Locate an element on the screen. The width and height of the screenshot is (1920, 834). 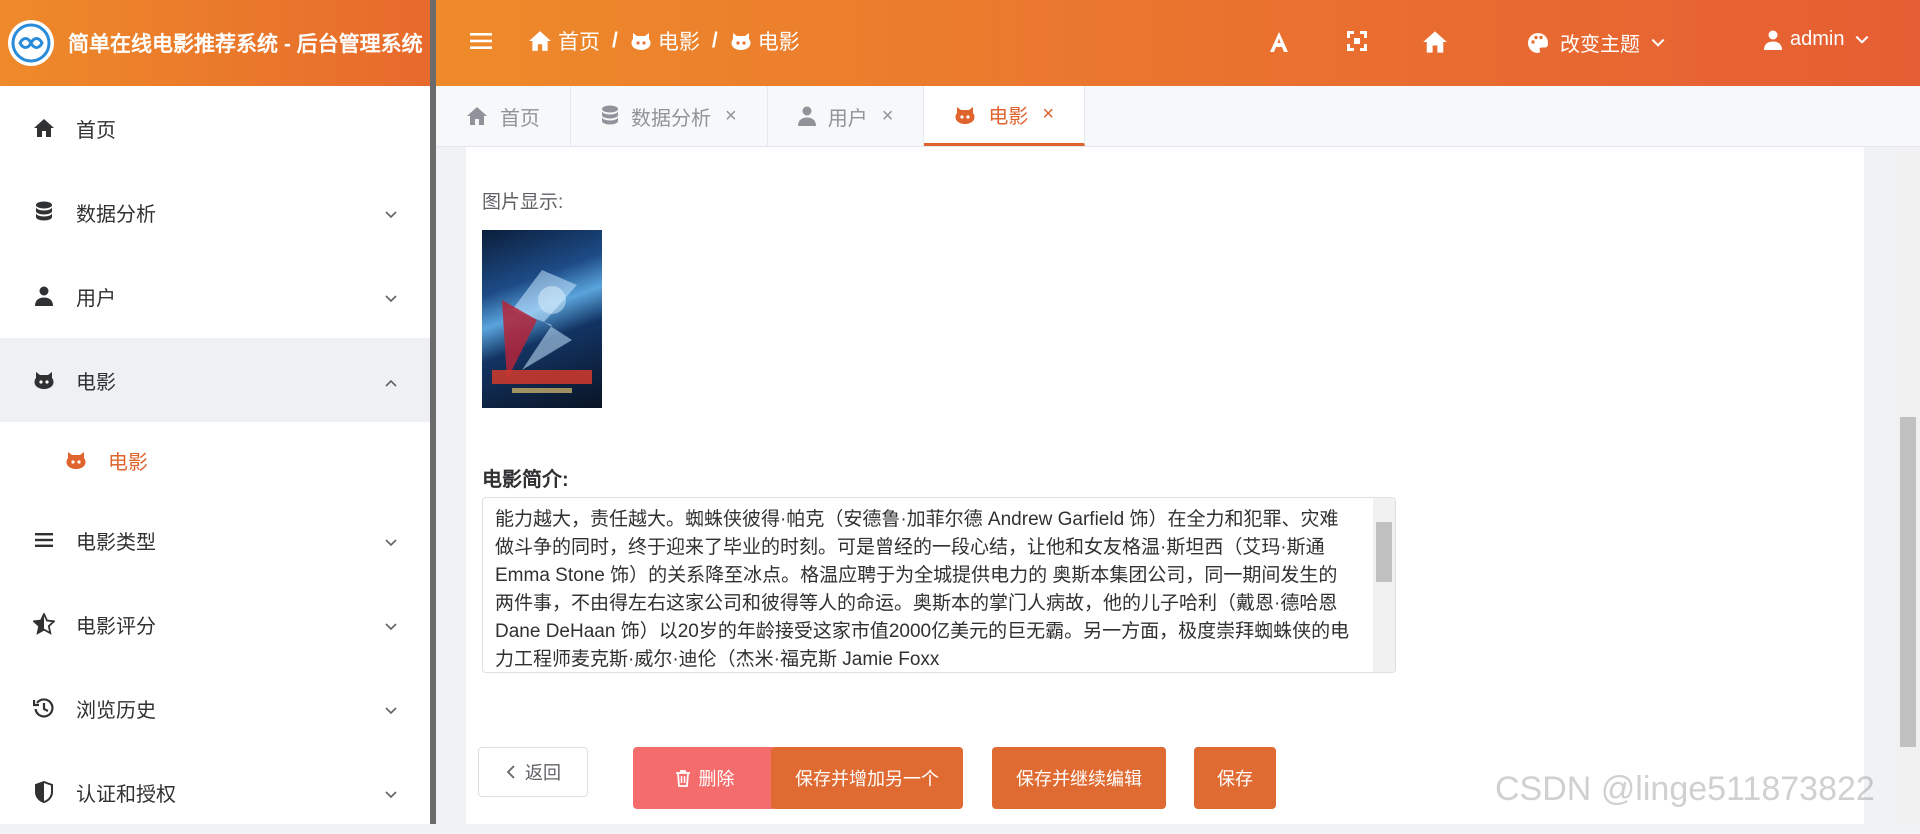
theme-label: 改变主题 is located at coordinates (1600, 45).